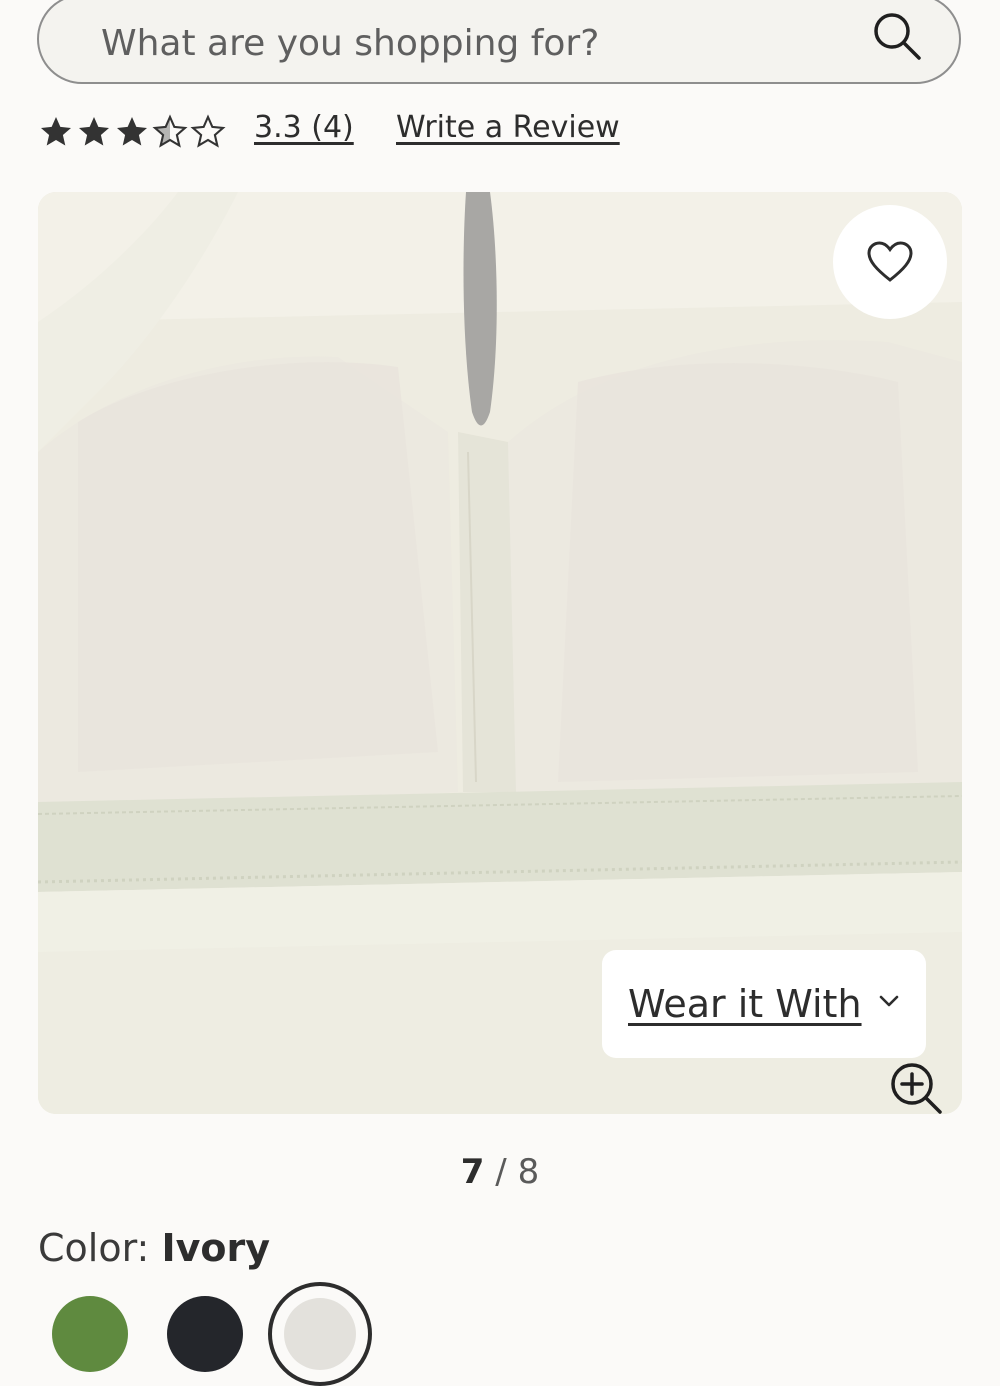  I want to click on search-icon, so click(897, 36).